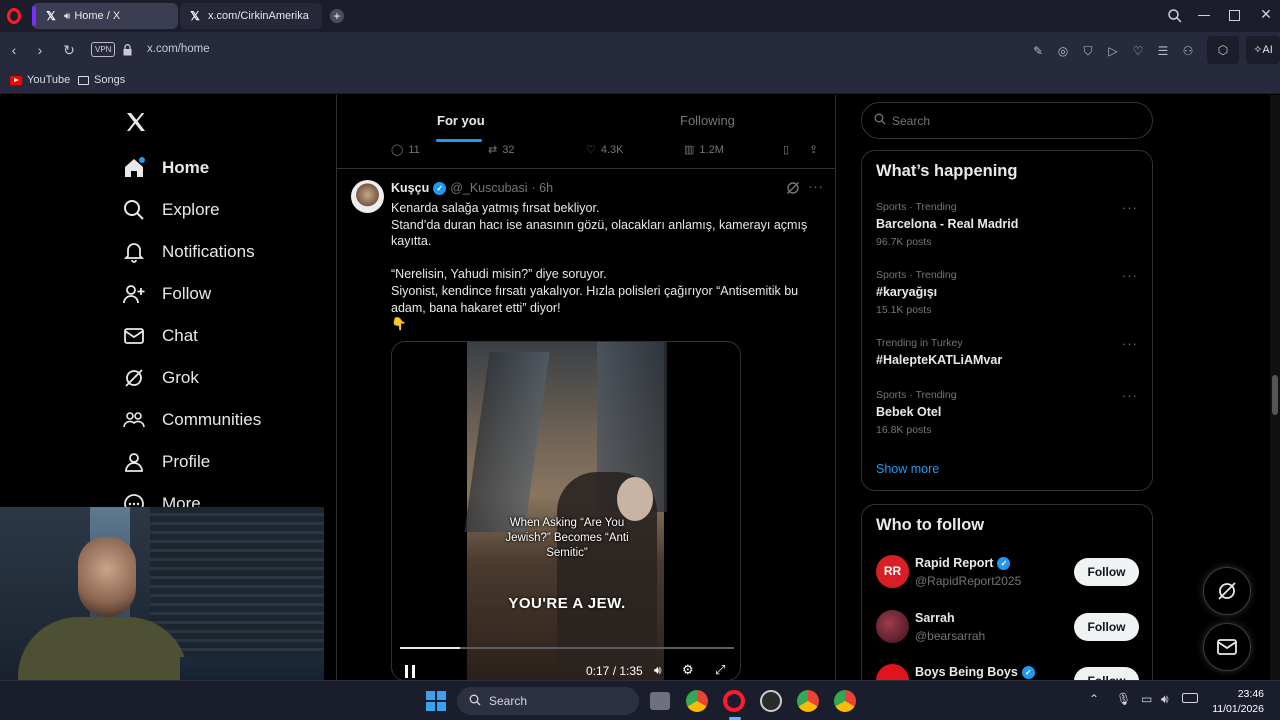 Image resolution: width=1280 pixels, height=720 pixels. What do you see at coordinates (136, 122) in the screenshot?
I see `x-logo-icon` at bounding box center [136, 122].